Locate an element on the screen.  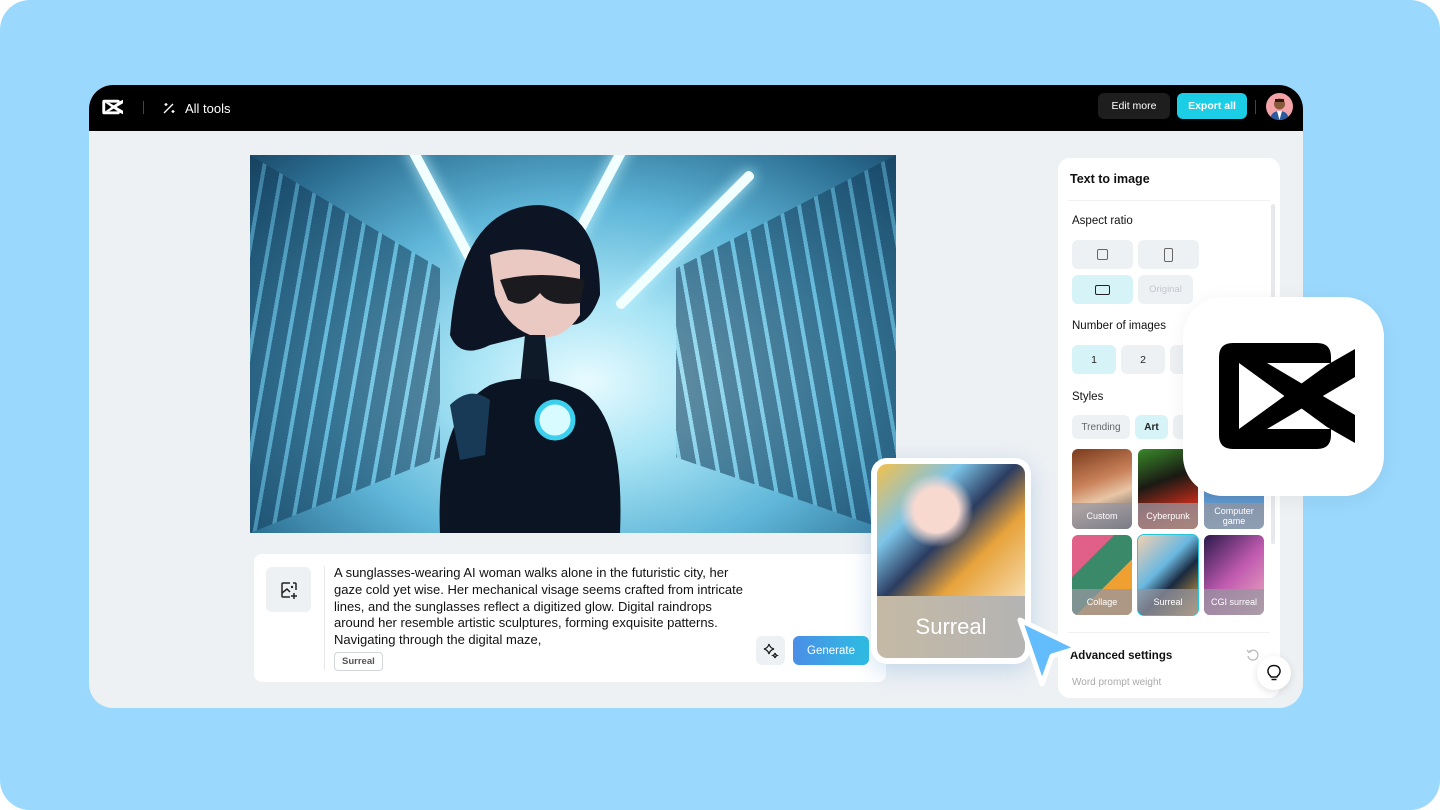
style-card-label: Cyberpunk is located at coordinates (1168, 516).